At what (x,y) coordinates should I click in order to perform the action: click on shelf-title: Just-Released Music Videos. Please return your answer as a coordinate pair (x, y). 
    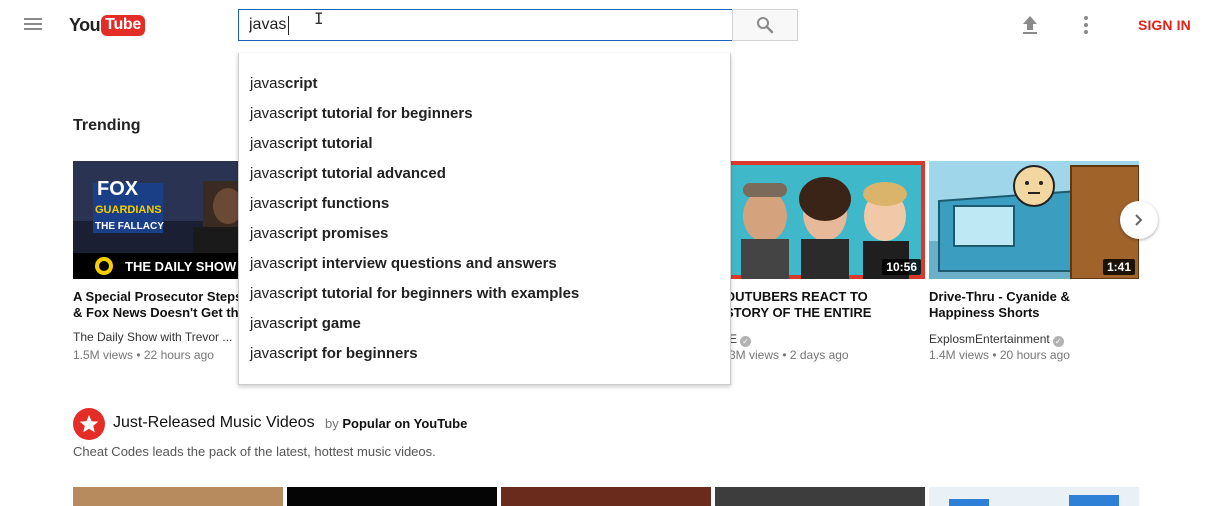
    Looking at the image, I should click on (214, 423).